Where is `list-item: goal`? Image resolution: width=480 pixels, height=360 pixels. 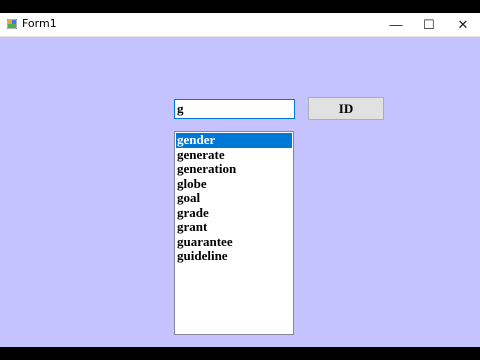 list-item: goal is located at coordinates (234, 198).